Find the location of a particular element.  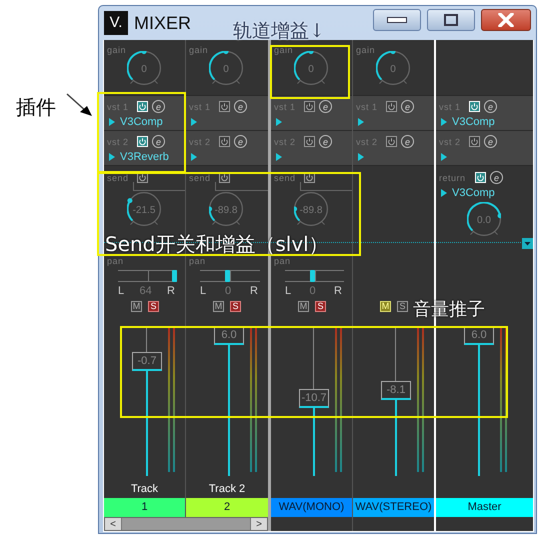

plugin-name: V3Reverb is located at coordinates (144, 156).